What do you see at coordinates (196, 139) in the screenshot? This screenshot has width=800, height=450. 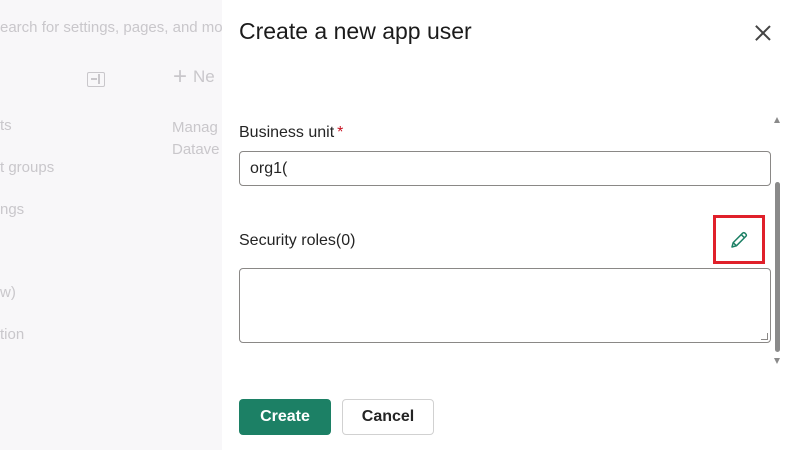 I see `bg-description: Manag Datave` at bounding box center [196, 139].